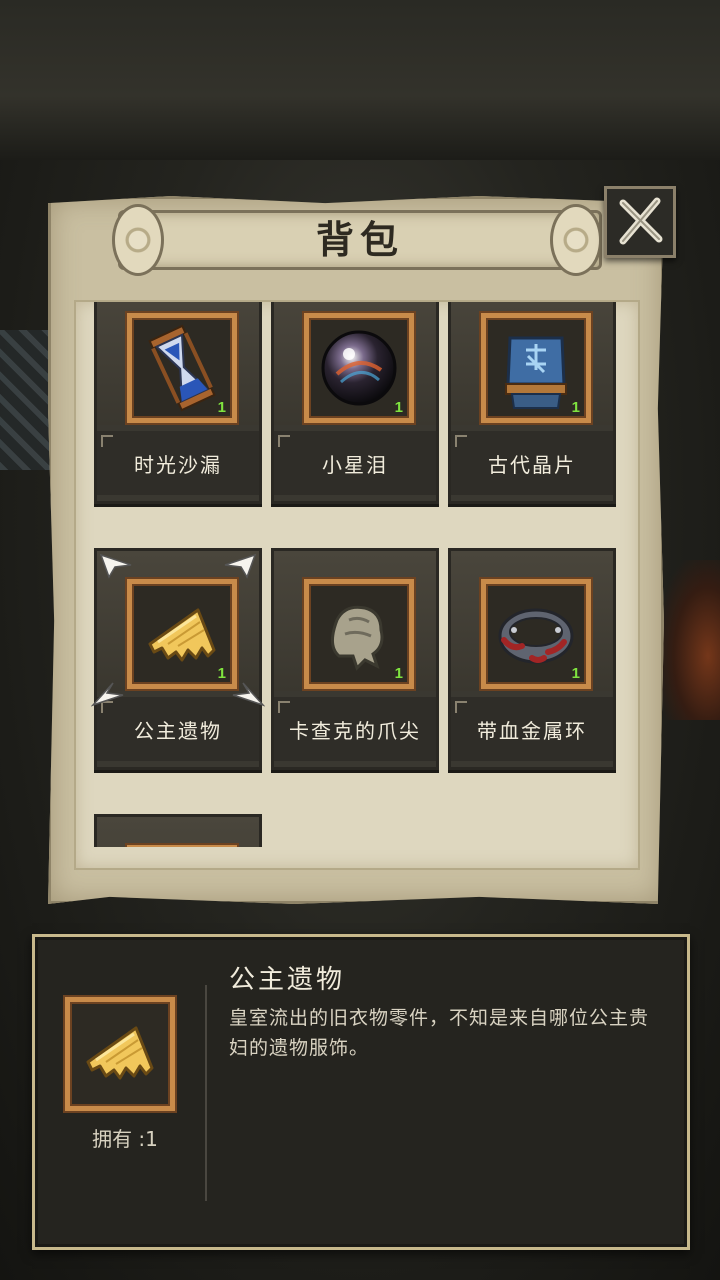 Image resolution: width=720 pixels, height=1280 pixels. I want to click on star-orb-icon, so click(359, 368).